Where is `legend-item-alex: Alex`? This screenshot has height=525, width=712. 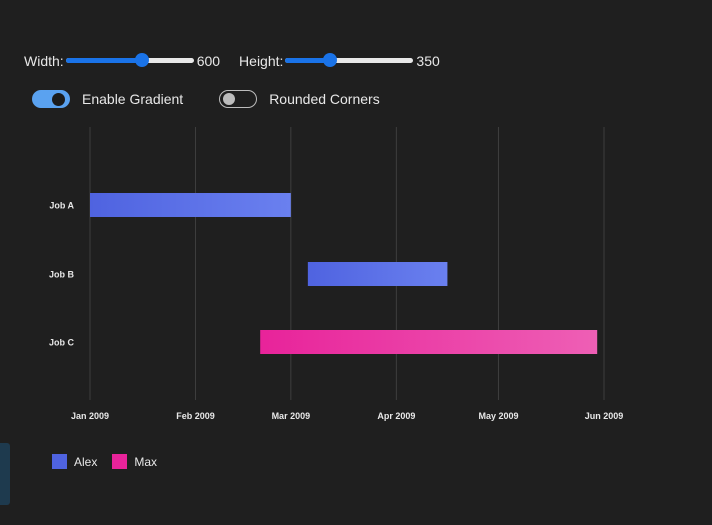
legend-item-alex: Alex is located at coordinates (74, 461).